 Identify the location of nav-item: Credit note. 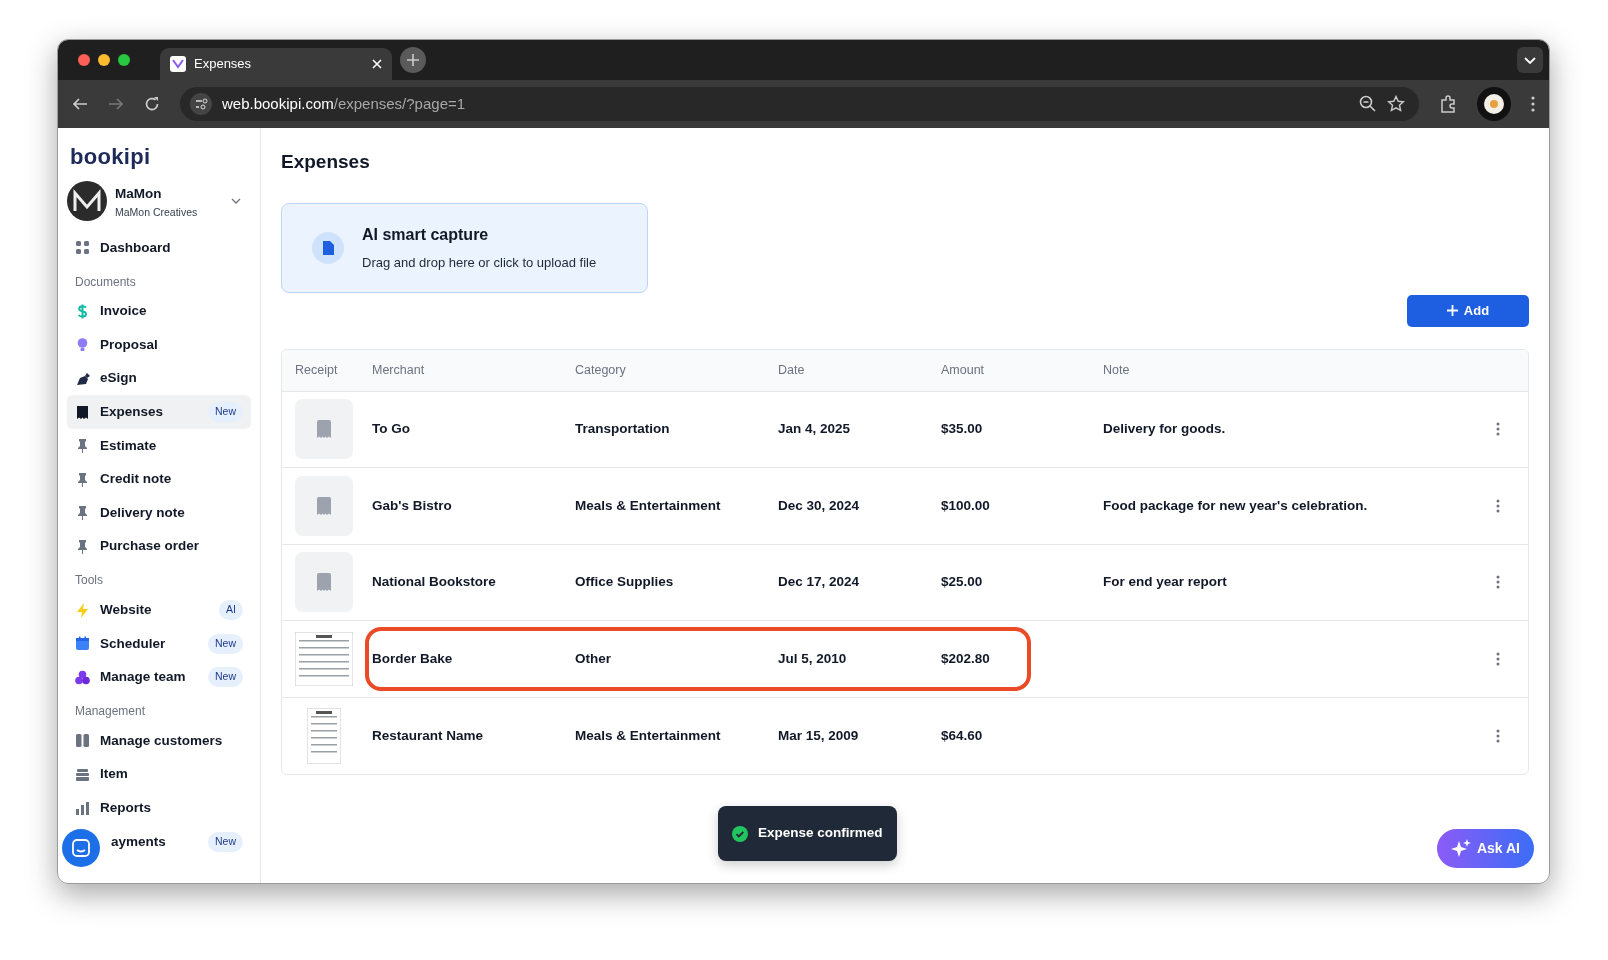
(159, 479).